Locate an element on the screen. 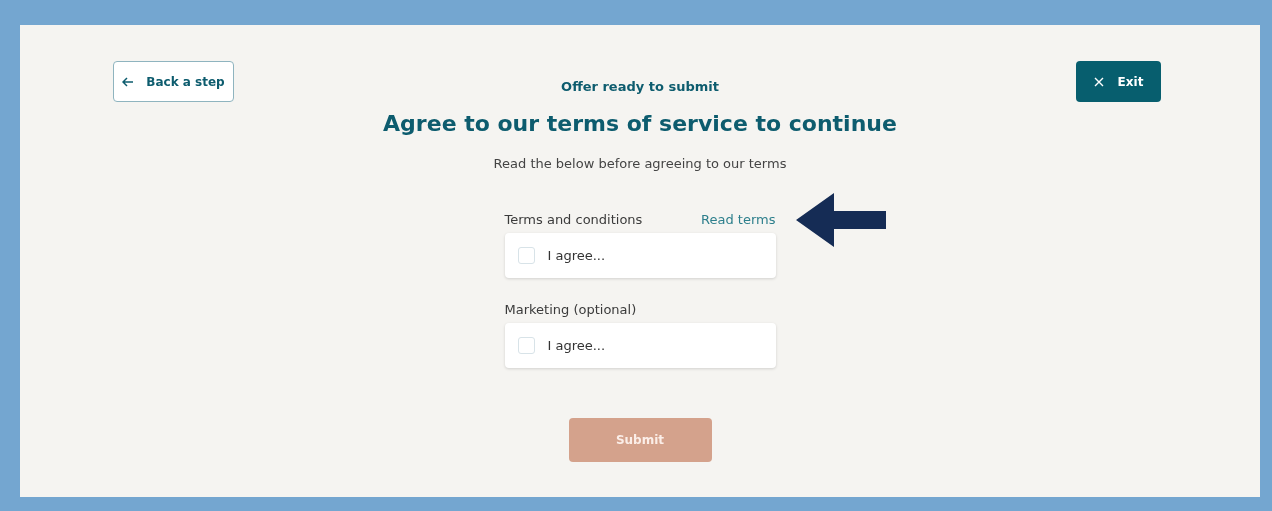  close-icon is located at coordinates (1098, 81).